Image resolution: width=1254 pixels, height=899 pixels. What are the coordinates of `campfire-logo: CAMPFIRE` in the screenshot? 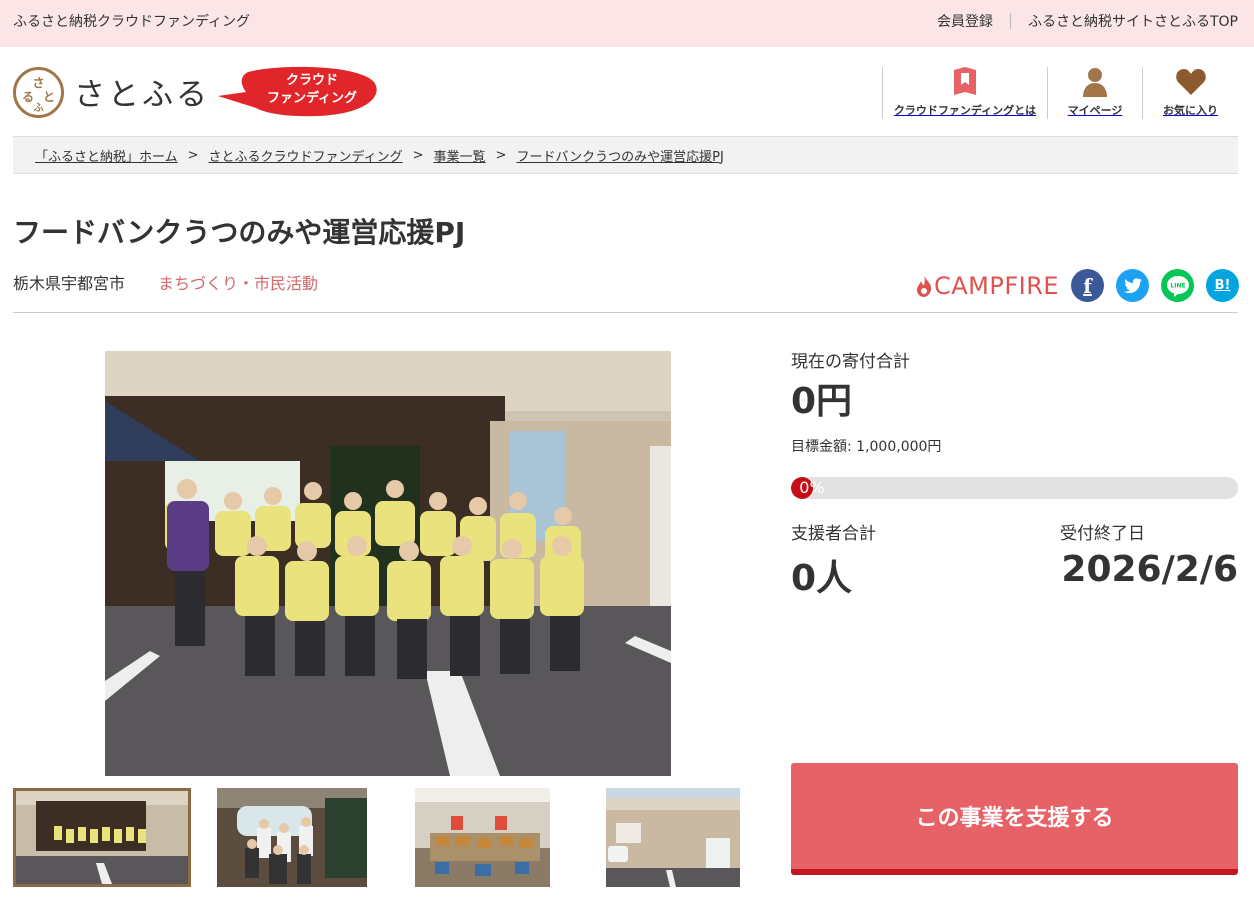 It's located at (987, 286).